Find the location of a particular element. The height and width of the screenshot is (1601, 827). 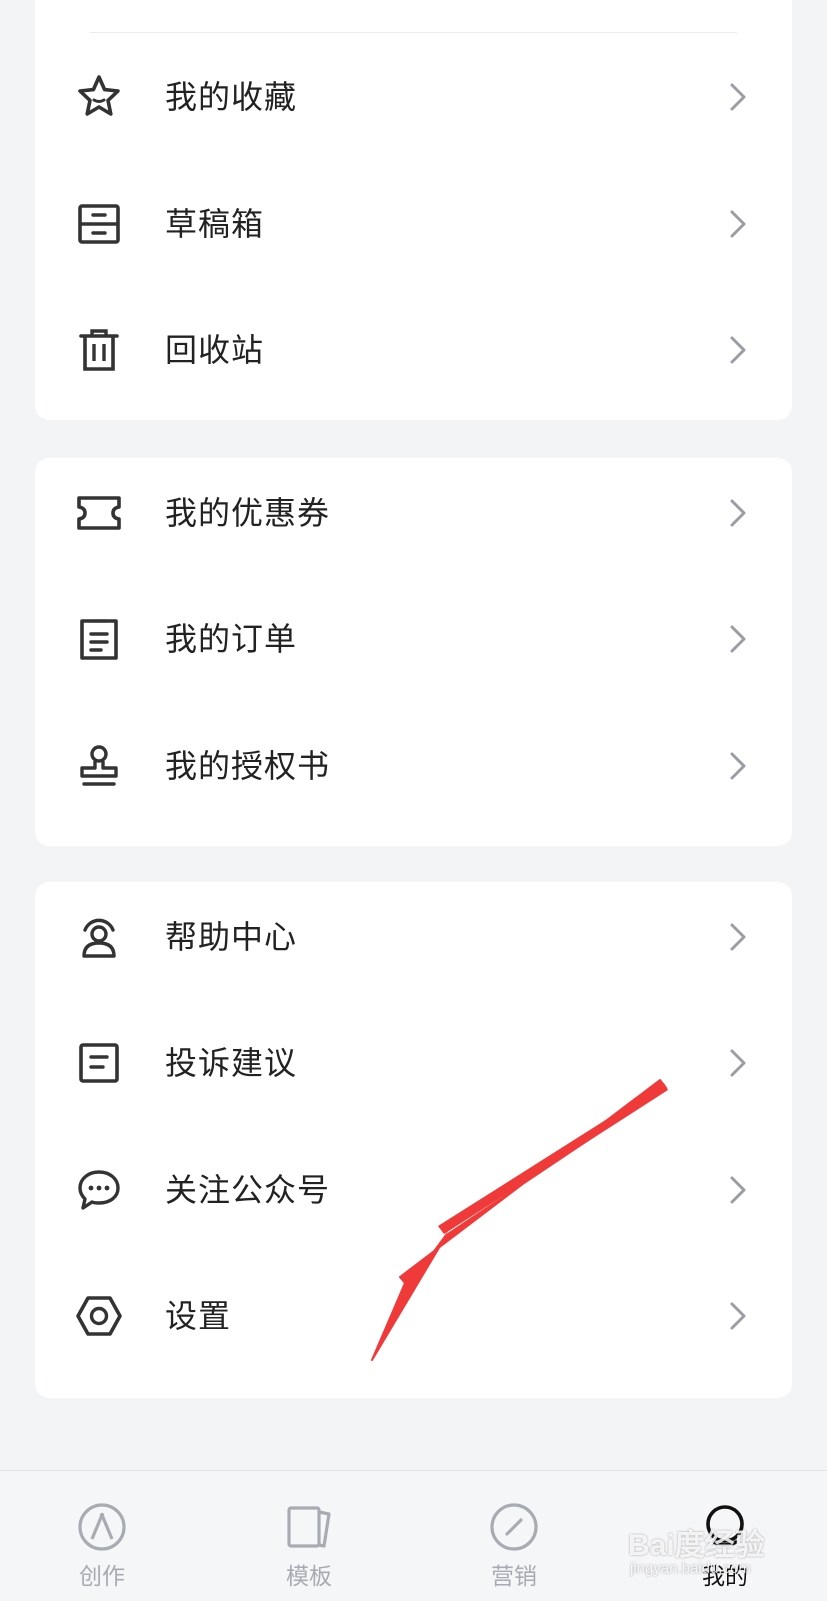

marketing-compass-icon is located at coordinates (514, 1527).